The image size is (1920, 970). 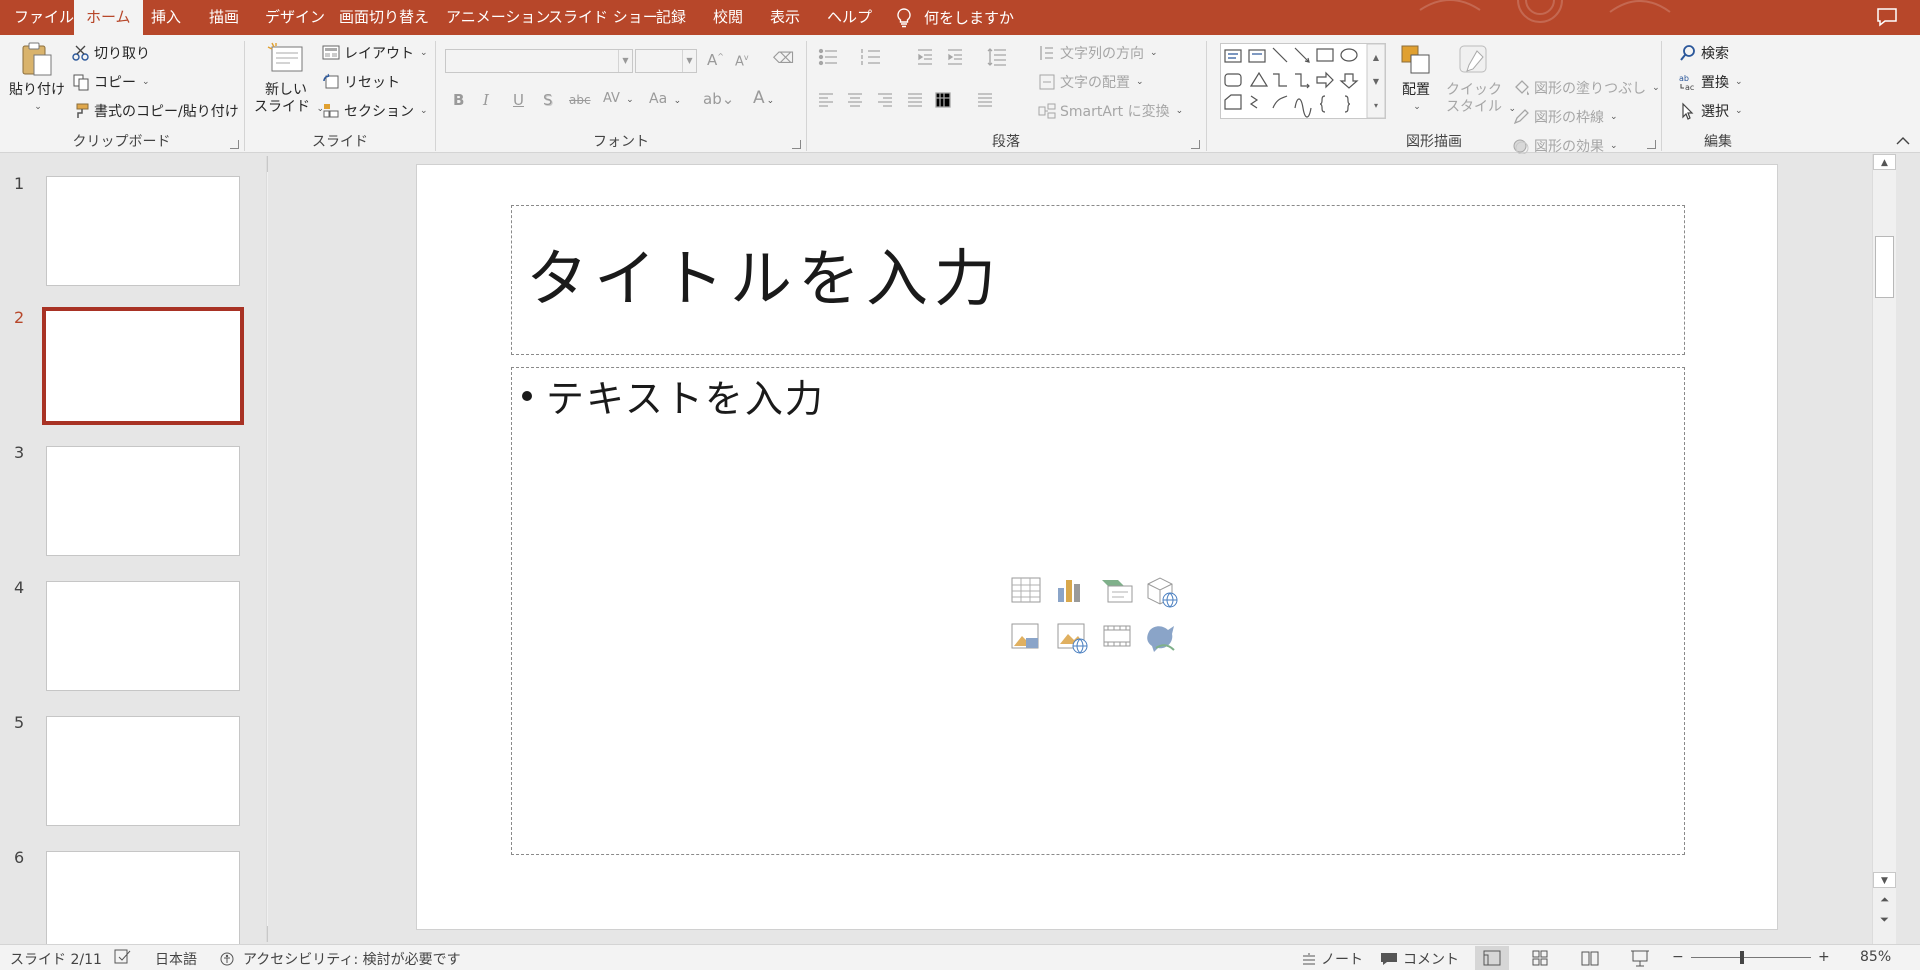 What do you see at coordinates (849, 17) in the screenshot?
I see `tab-help: ヘルプ` at bounding box center [849, 17].